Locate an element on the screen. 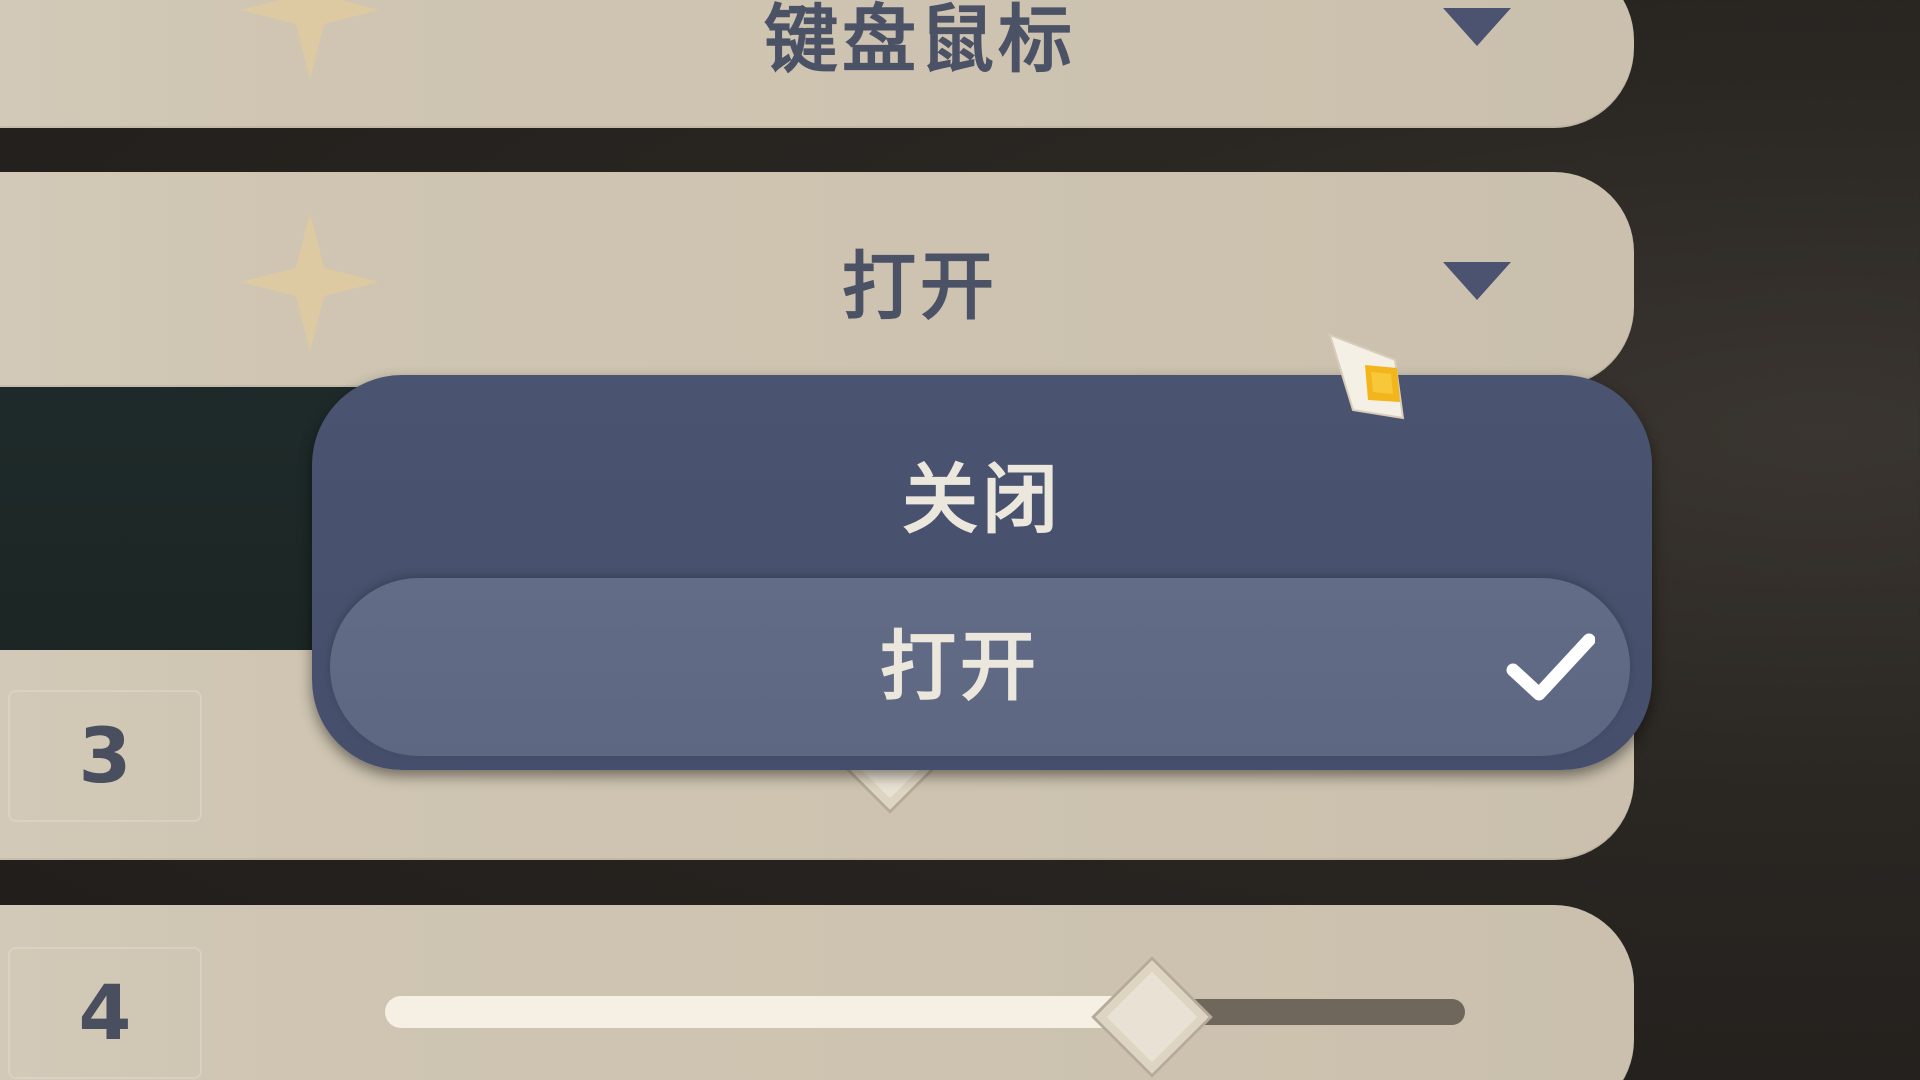  dropdown-option-on: 打开 is located at coordinates (980, 667).